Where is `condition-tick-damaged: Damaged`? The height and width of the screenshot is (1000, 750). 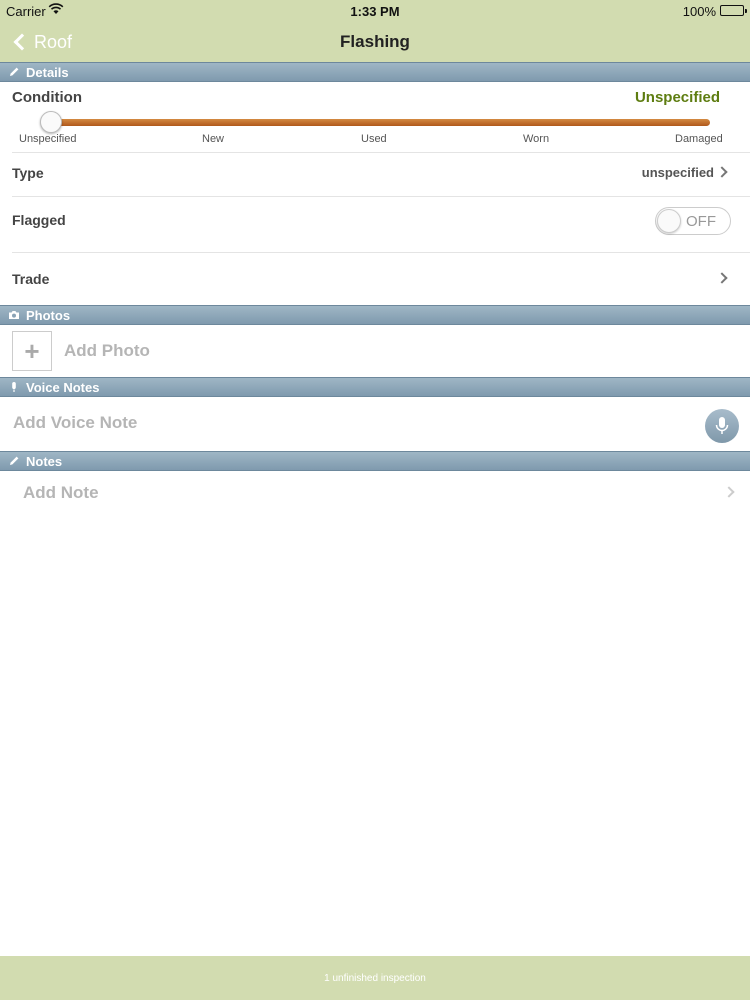
condition-tick-damaged: Damaged is located at coordinates (699, 139).